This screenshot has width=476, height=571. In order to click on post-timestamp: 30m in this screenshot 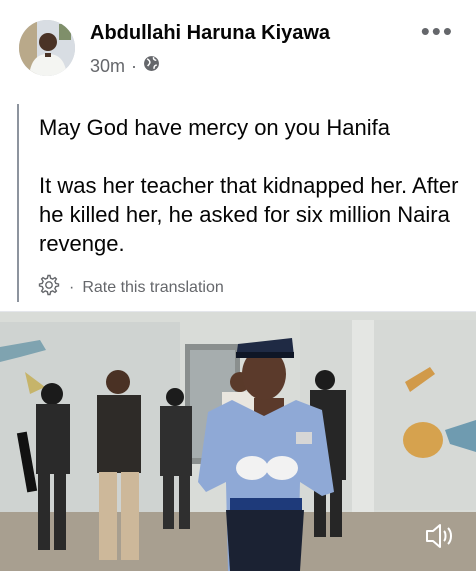, I will do `click(107, 66)`.